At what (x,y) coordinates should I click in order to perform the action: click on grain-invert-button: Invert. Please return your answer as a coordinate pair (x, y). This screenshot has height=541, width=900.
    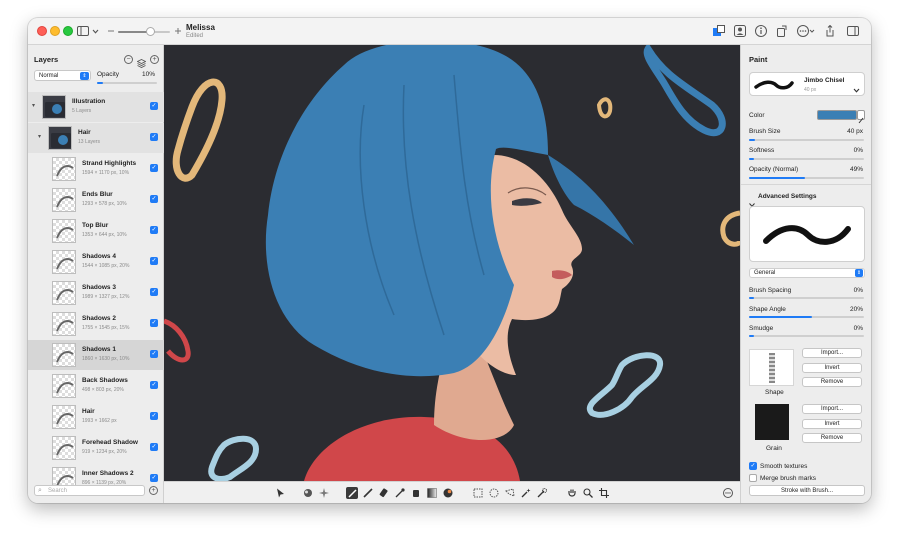
    Looking at the image, I should click on (832, 424).